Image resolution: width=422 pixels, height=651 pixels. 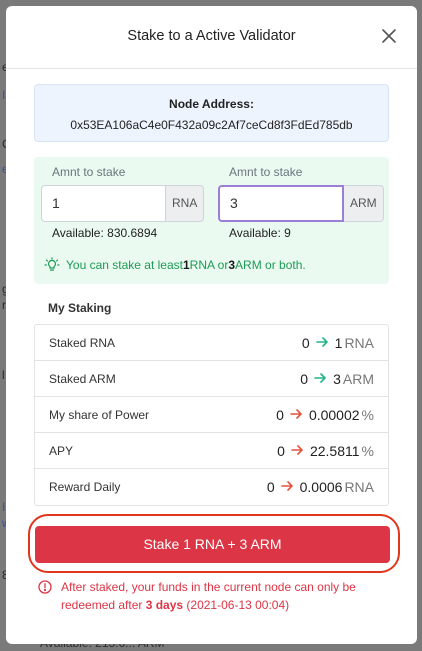 I want to click on rna-amount-label: Amnt to stake, so click(x=89, y=172).